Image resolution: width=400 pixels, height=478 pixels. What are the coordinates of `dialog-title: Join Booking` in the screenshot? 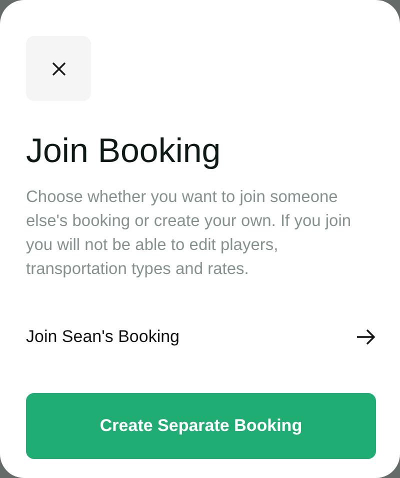 It's located at (124, 151).